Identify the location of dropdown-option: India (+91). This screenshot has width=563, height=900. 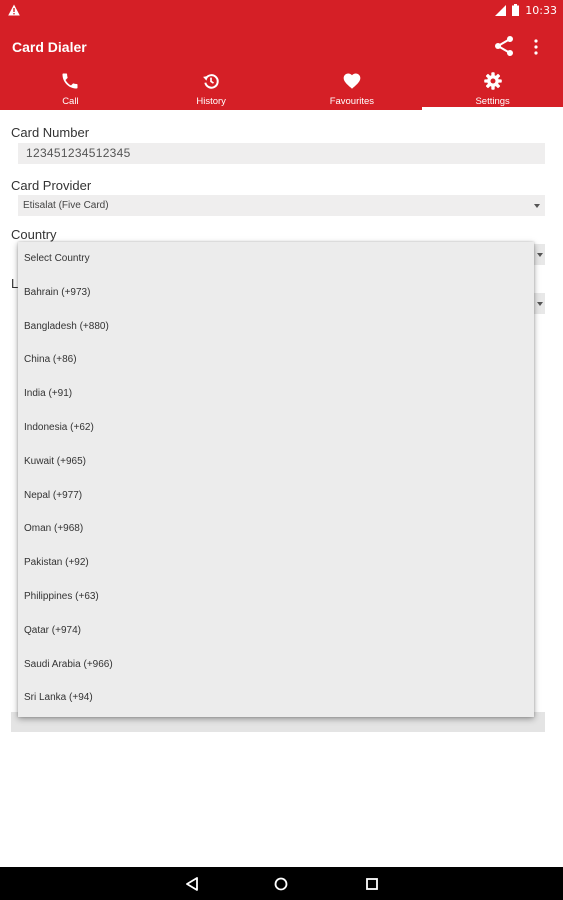
(276, 394).